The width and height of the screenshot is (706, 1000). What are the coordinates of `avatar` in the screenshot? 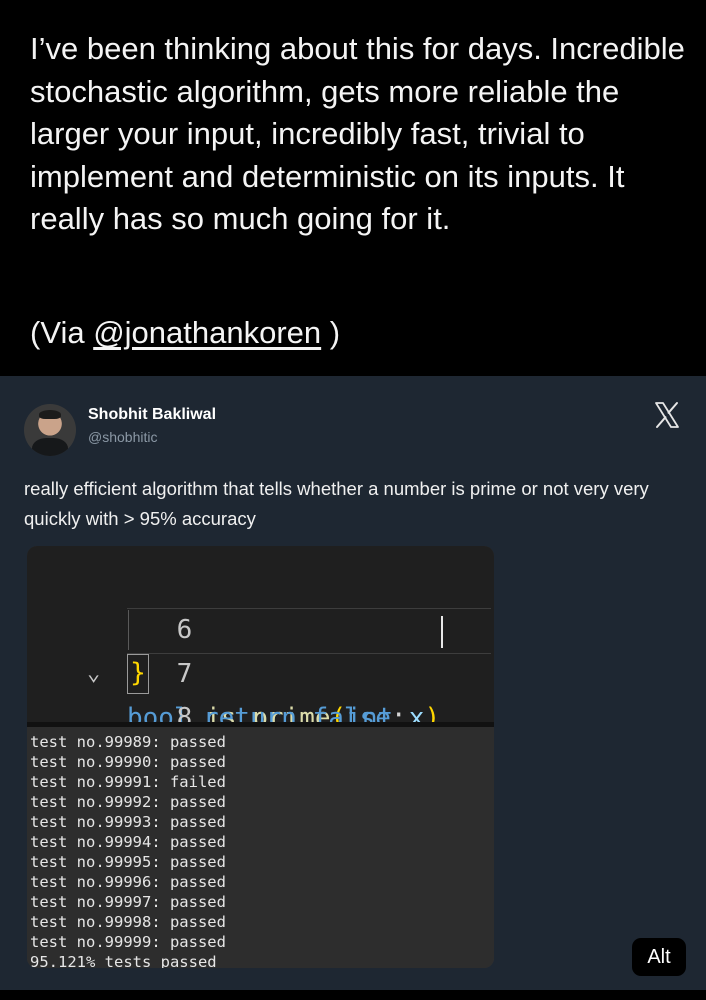 It's located at (50, 430).